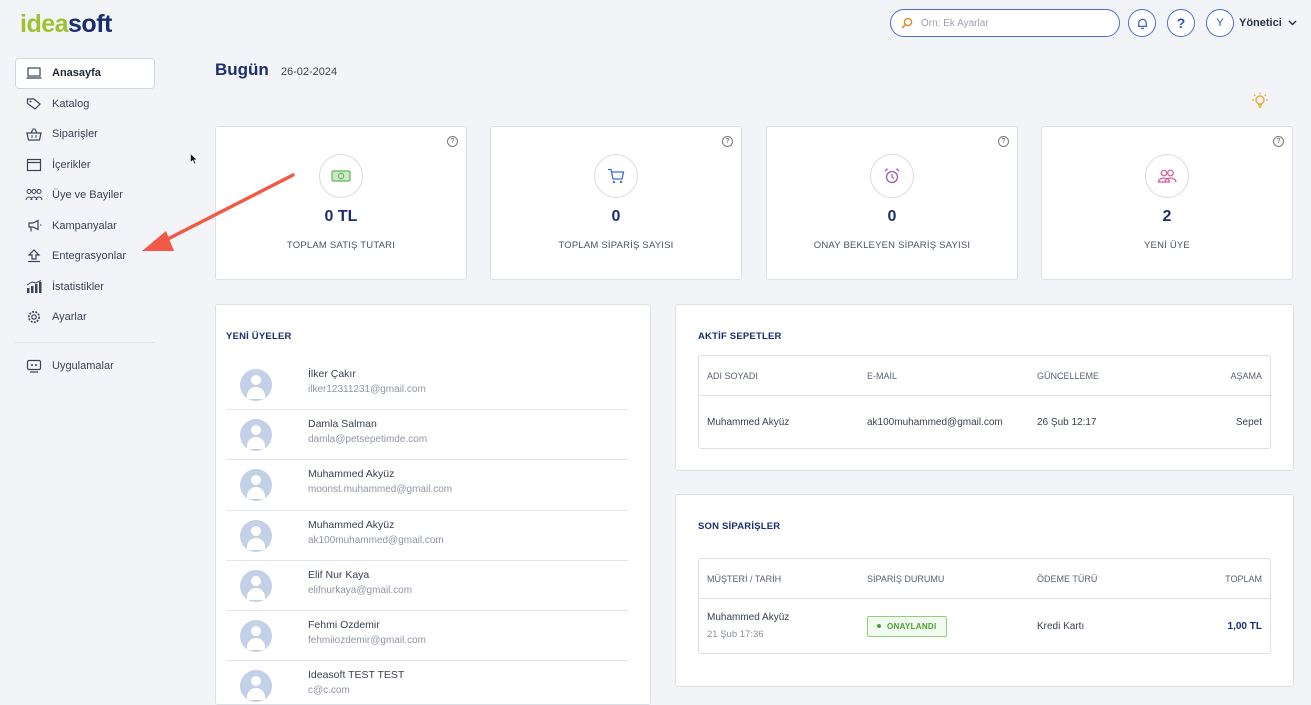  Describe the element at coordinates (329, 691) in the screenshot. I see `member-email: c@c.com` at that location.